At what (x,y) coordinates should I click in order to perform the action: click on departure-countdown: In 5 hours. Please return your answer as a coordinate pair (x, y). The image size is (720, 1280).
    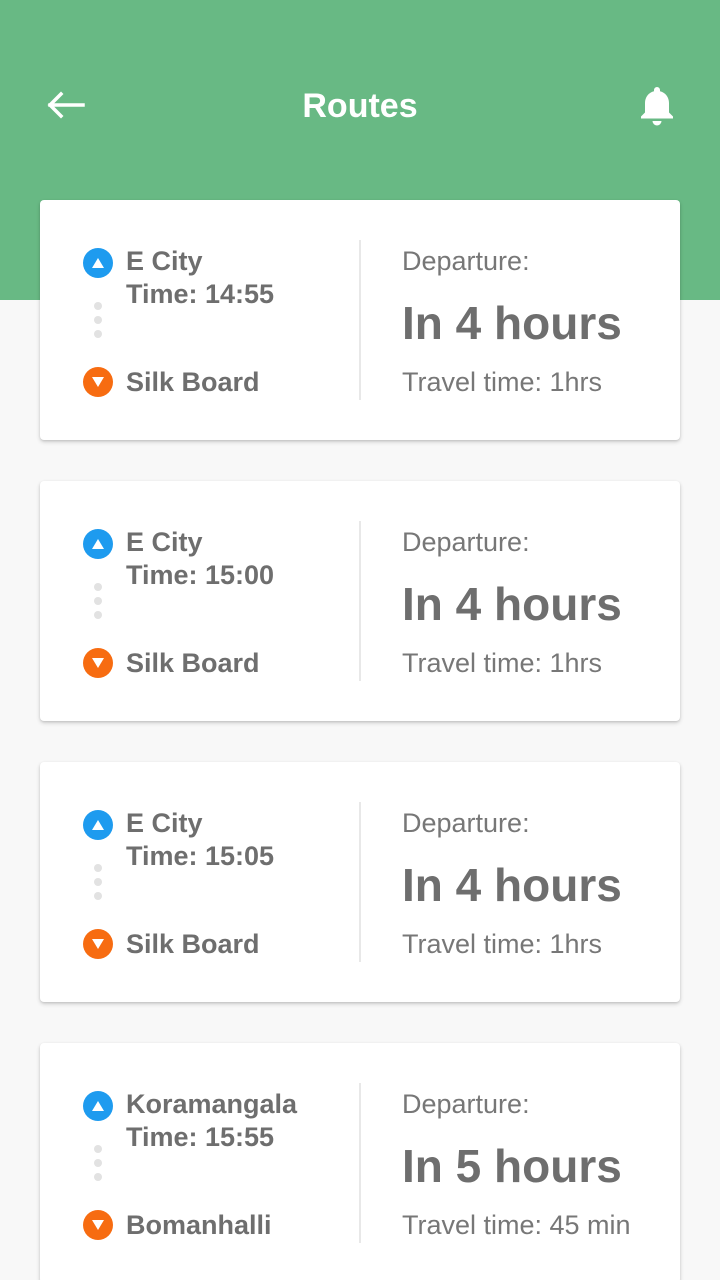
    Looking at the image, I should click on (512, 1166).